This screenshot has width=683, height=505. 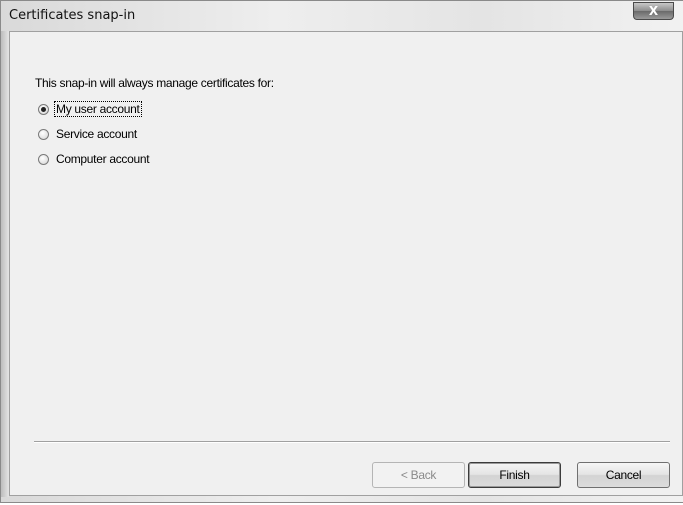 I want to click on back-button: < Back, so click(x=418, y=475).